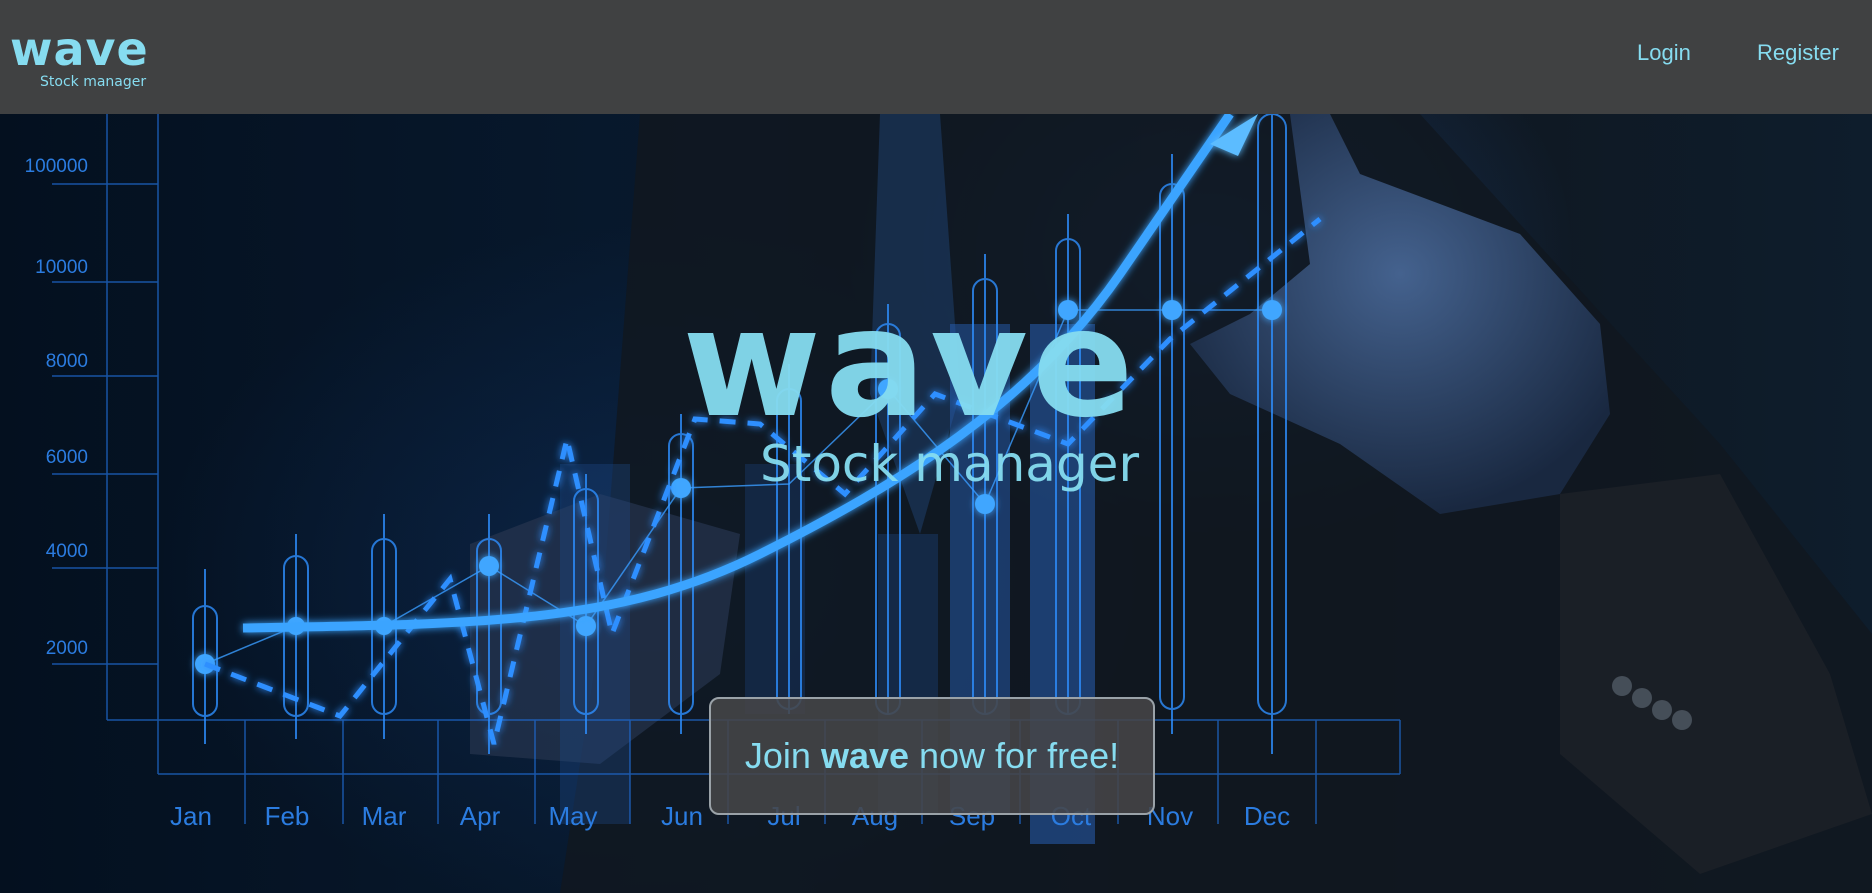 Image resolution: width=1872 pixels, height=893 pixels. I want to click on x-tick-label: Mar, so click(384, 816).